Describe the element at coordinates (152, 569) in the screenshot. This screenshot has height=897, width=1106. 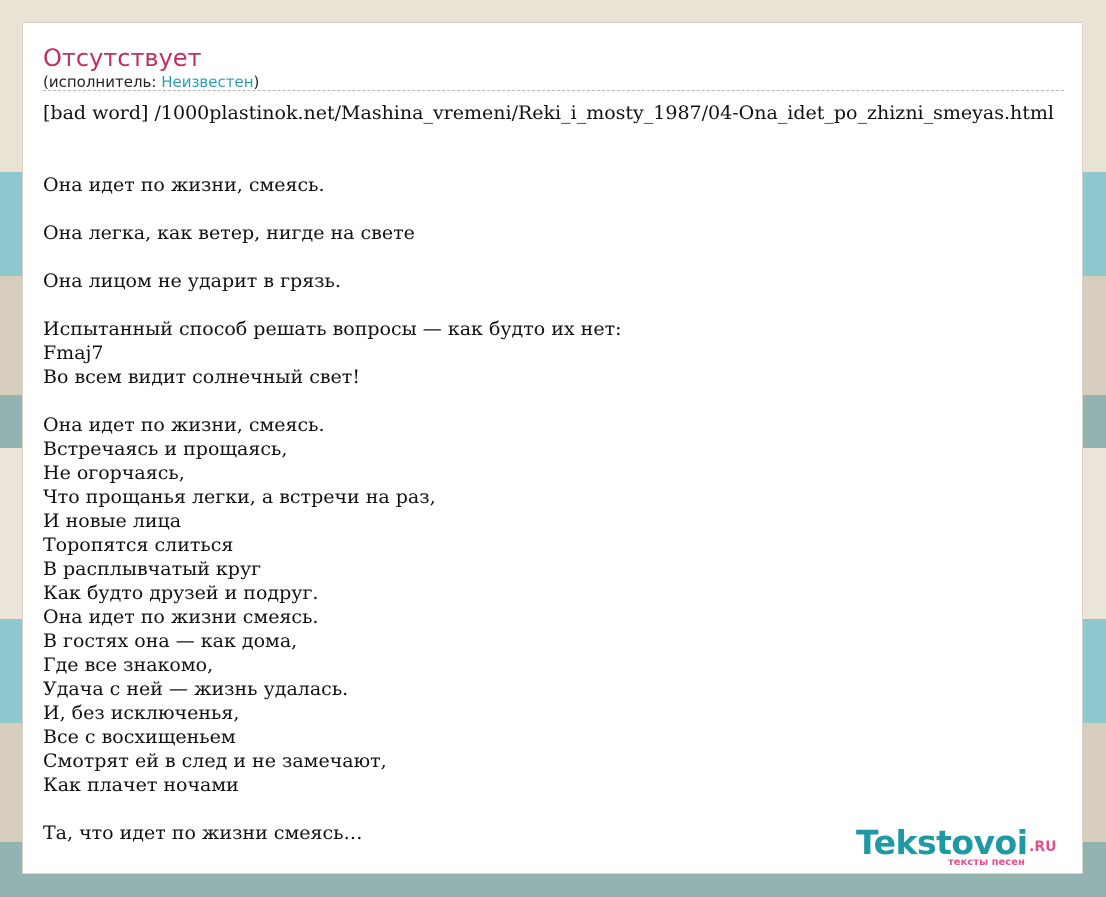
I see `lyric-line: В расплывчатый круг` at that location.